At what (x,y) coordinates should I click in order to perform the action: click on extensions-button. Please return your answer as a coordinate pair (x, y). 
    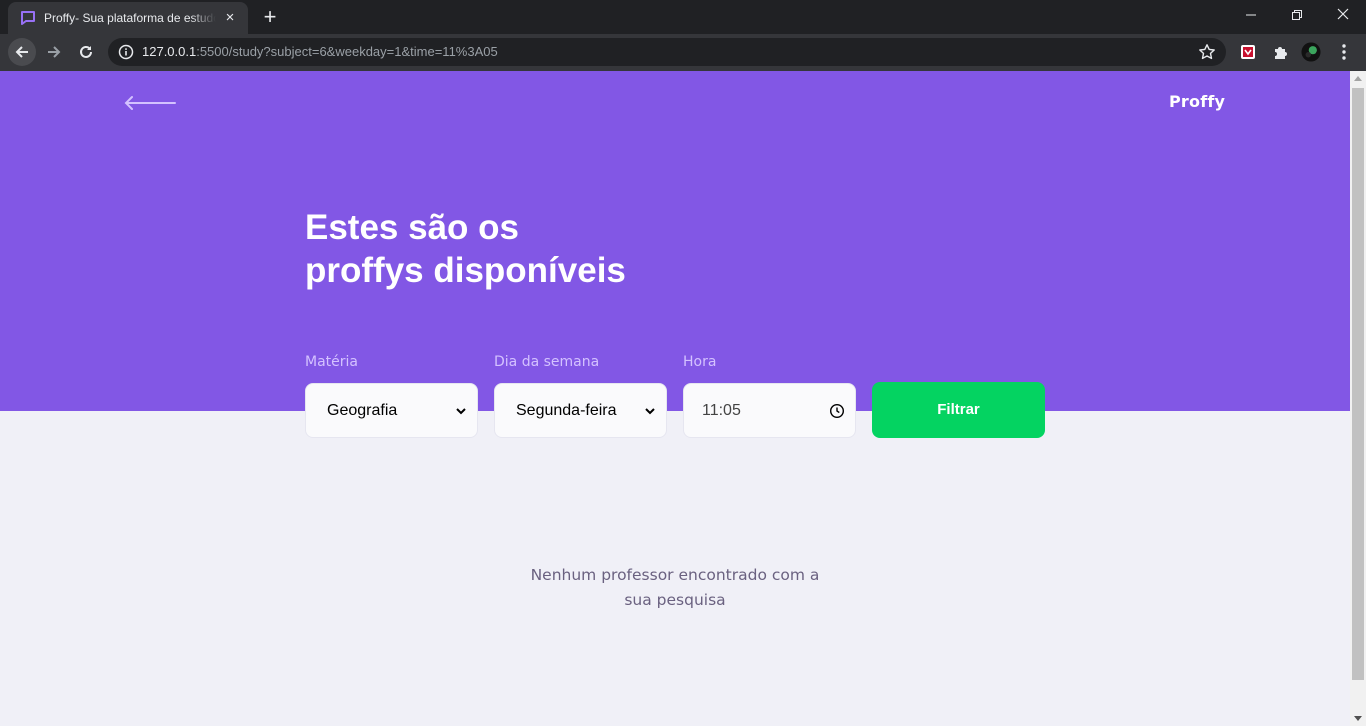
    Looking at the image, I should click on (1280, 52).